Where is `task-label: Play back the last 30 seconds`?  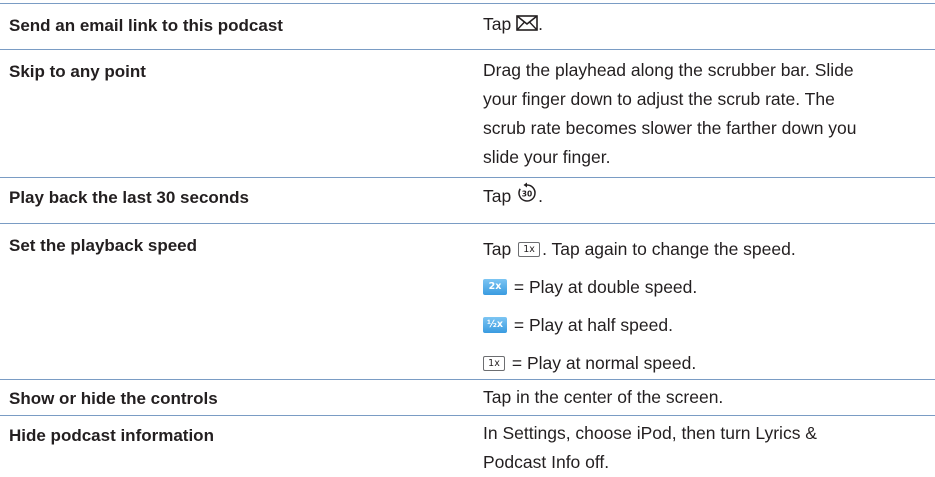
task-label: Play back the last 30 seconds is located at coordinates (129, 197).